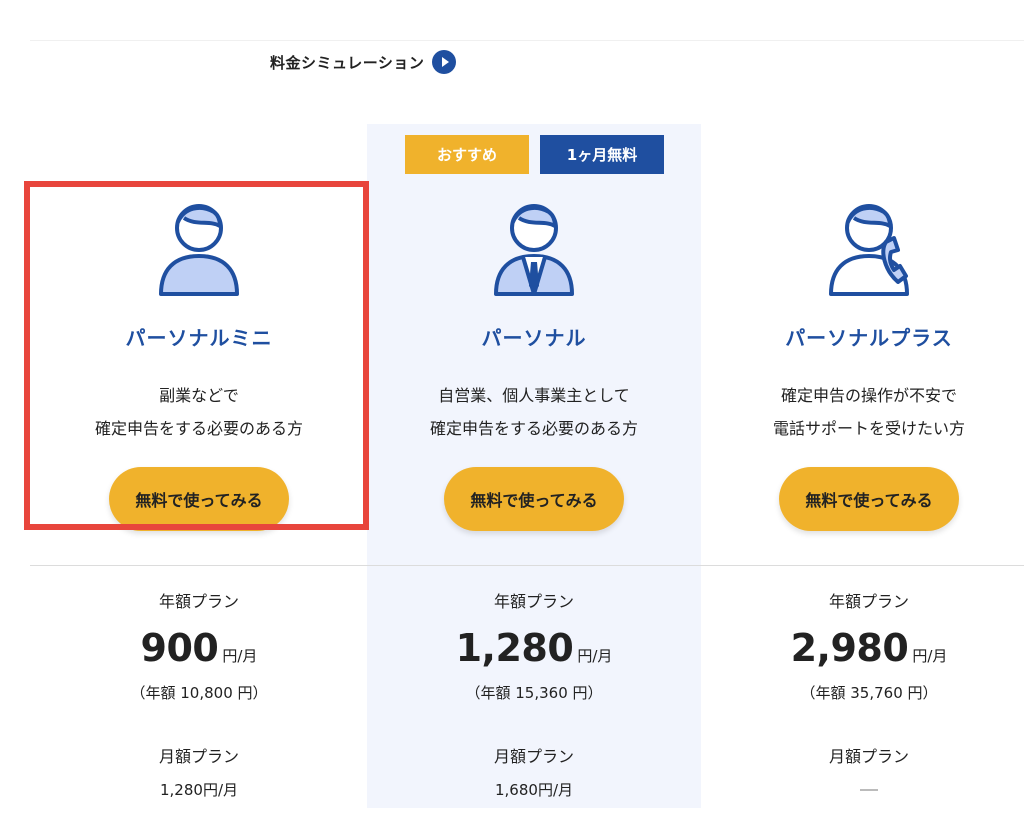 The width and height of the screenshot is (1024, 817). What do you see at coordinates (869, 693) in the screenshot?
I see `annual-total: （年額 35,760 円）` at bounding box center [869, 693].